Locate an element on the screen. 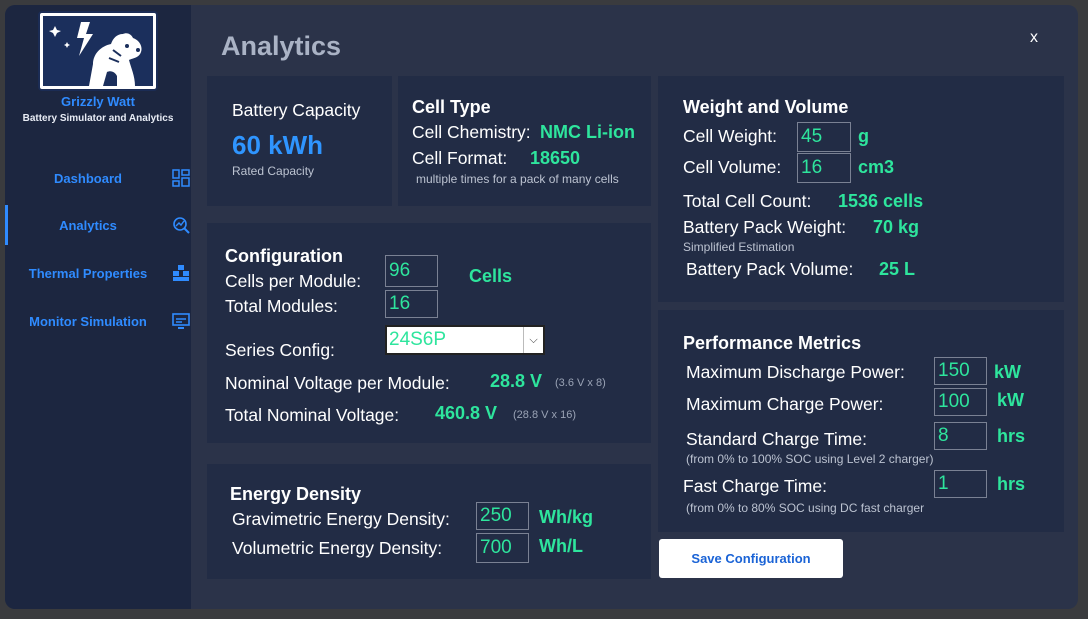 The height and width of the screenshot is (619, 1088). nav-item-analytics: Analytics is located at coordinates (98, 225).